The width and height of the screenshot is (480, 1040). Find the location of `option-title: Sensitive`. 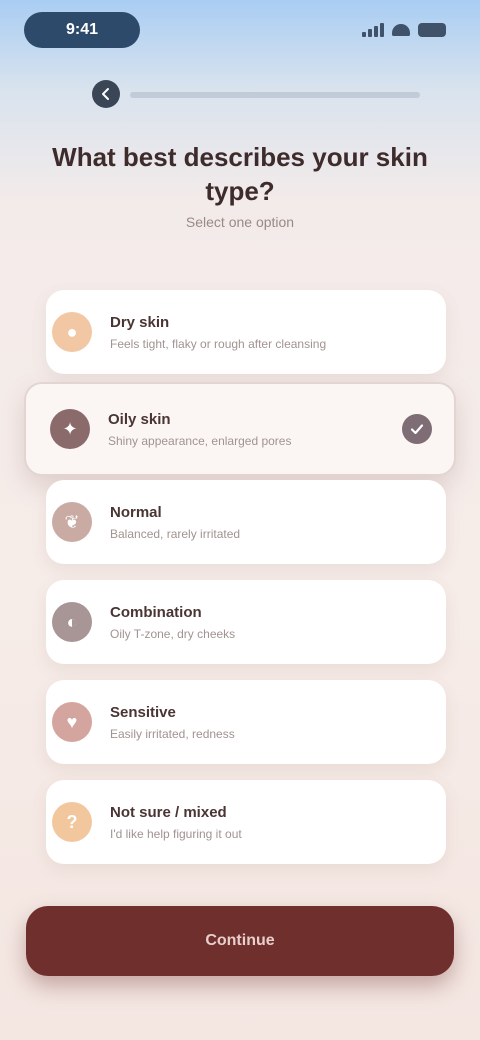

option-title: Sensitive is located at coordinates (143, 712).